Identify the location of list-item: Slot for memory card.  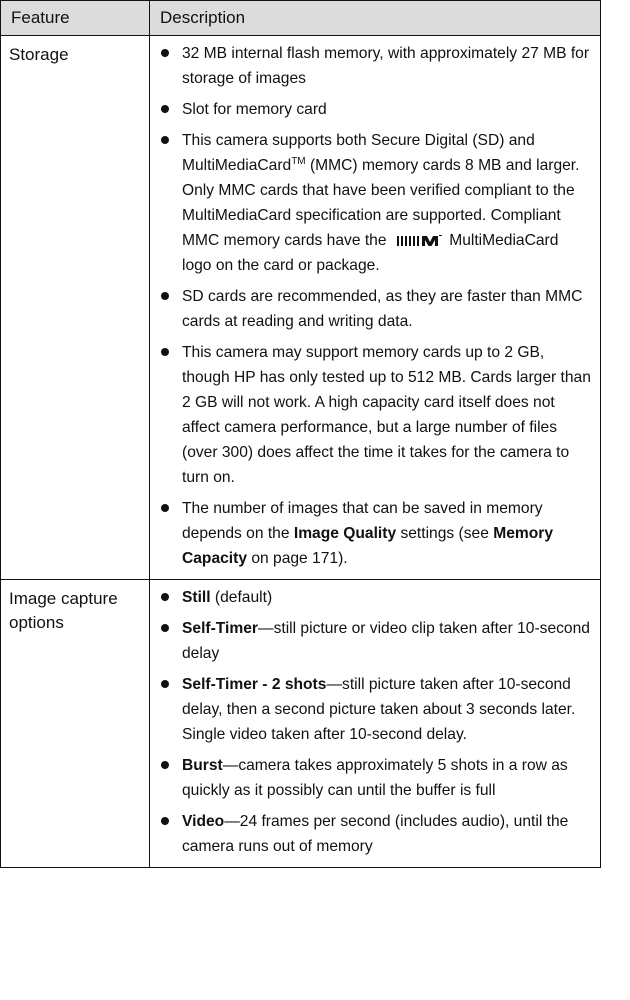
(374, 109).